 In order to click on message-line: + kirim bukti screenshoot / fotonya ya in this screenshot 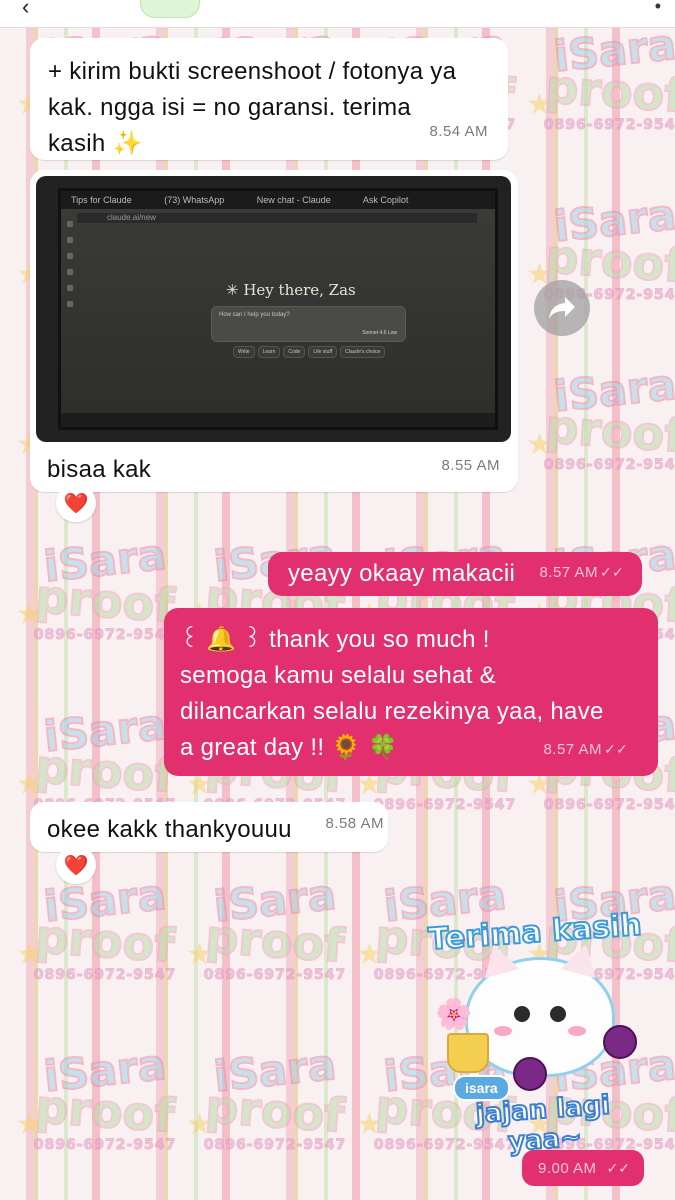, I will do `click(252, 71)`.